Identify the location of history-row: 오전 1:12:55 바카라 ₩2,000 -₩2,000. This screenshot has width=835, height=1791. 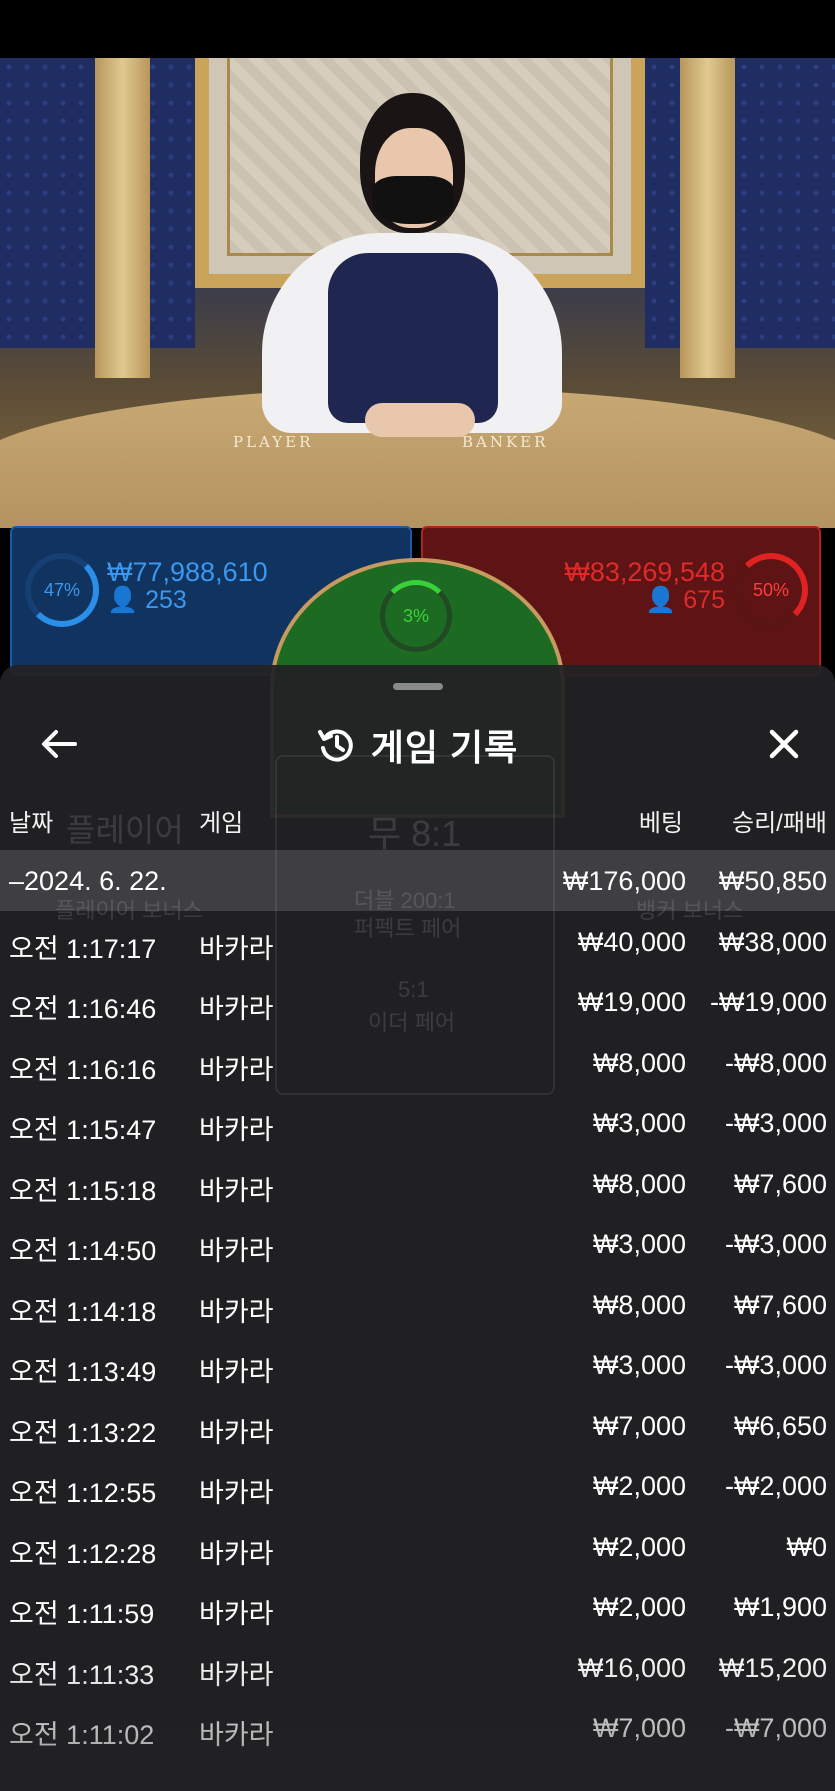
(417, 1485).